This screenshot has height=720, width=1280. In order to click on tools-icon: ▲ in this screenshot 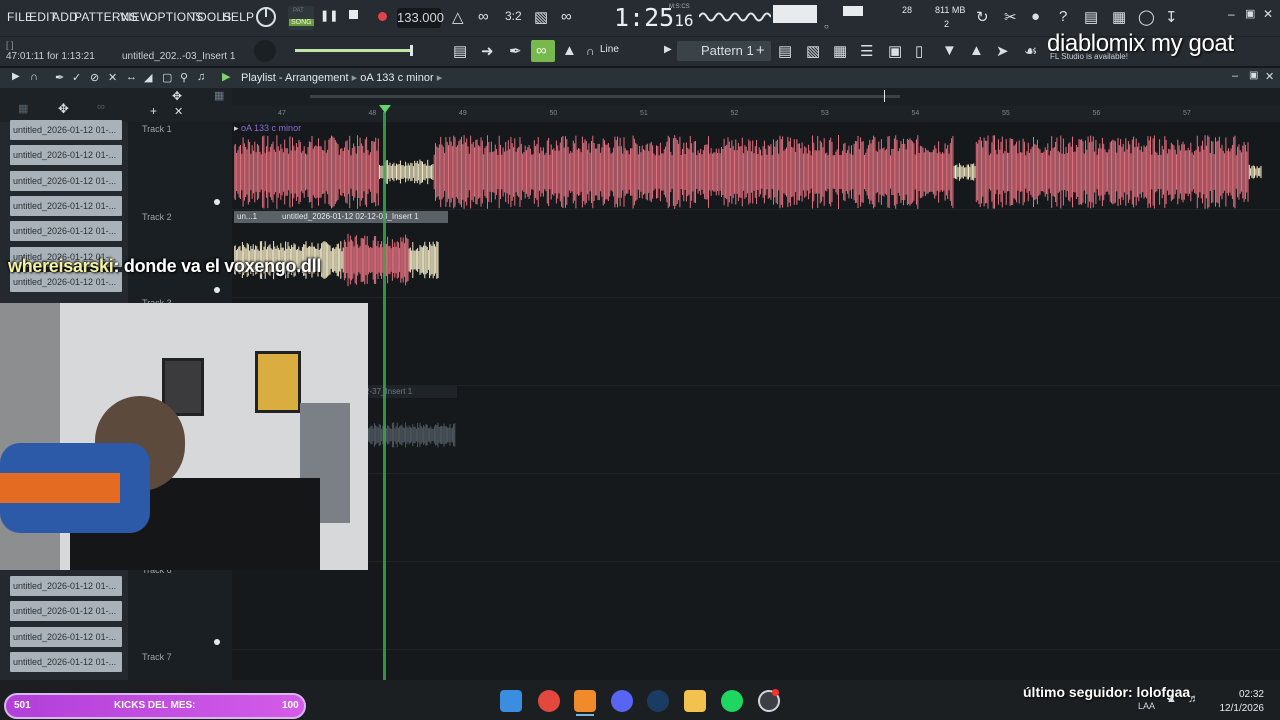, I will do `click(976, 50)`.